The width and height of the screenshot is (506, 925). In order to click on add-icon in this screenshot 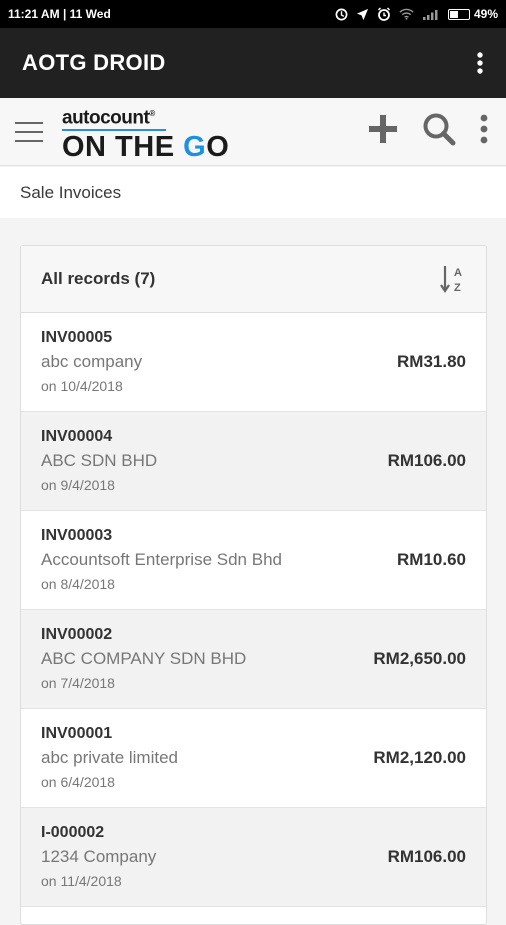, I will do `click(383, 129)`.